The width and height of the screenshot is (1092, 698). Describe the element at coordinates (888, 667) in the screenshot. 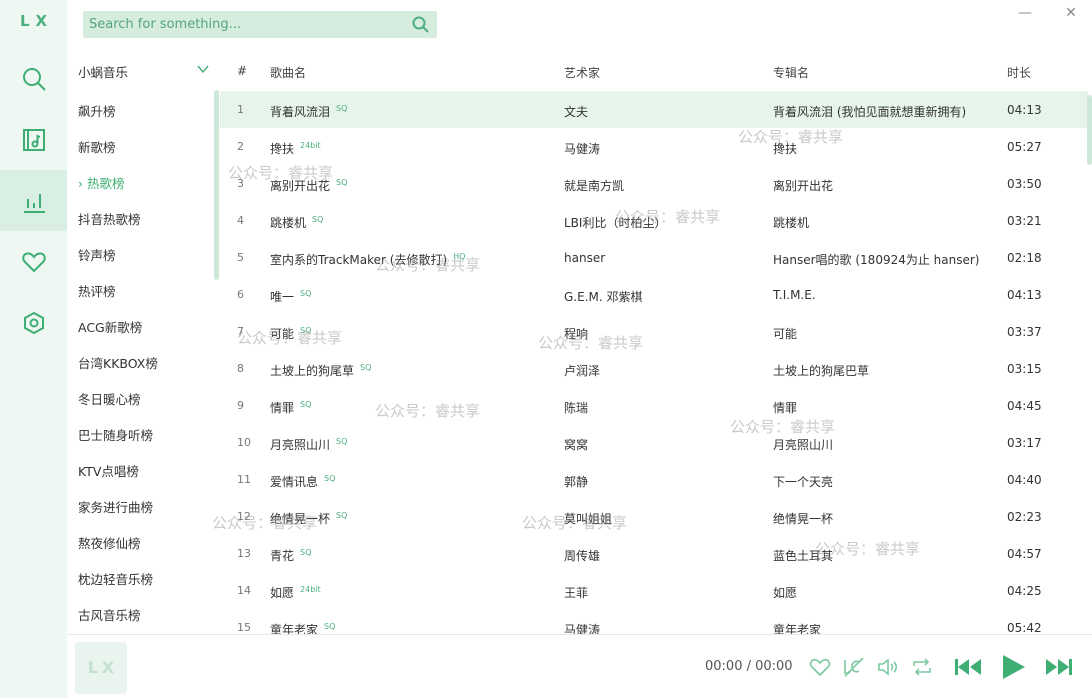

I see `volume-button` at that location.